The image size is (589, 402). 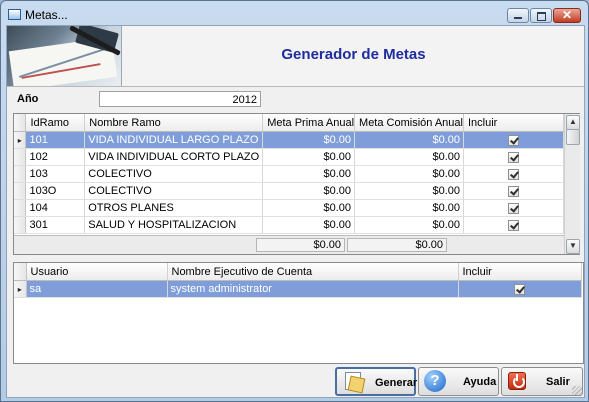 What do you see at coordinates (64, 56) in the screenshot?
I see `finance-chart-logo-image` at bounding box center [64, 56].